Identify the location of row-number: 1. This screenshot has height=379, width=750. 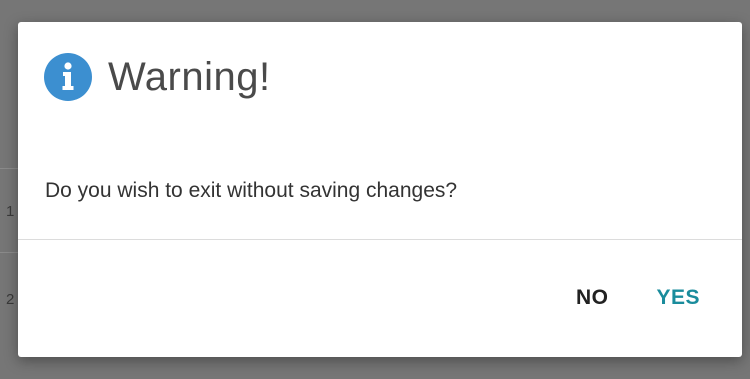
(10, 211).